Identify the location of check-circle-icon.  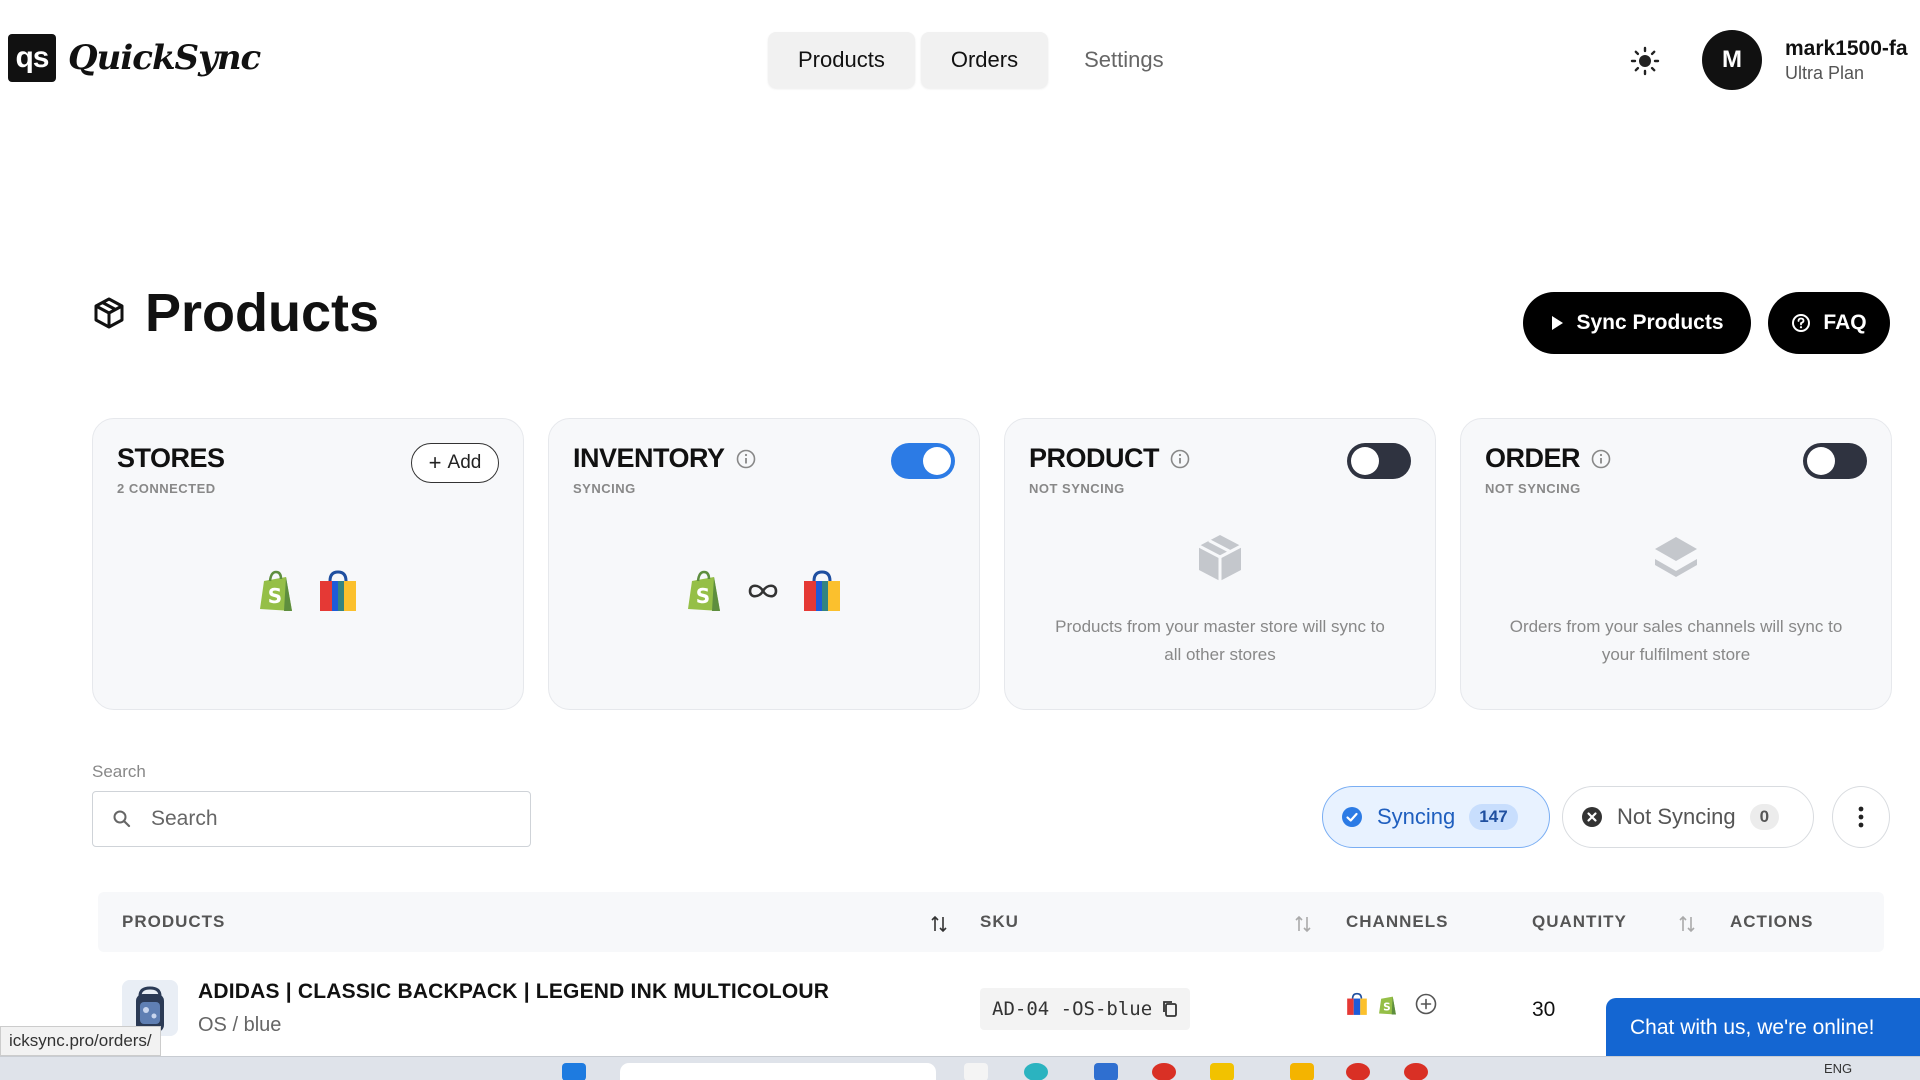
(1352, 817).